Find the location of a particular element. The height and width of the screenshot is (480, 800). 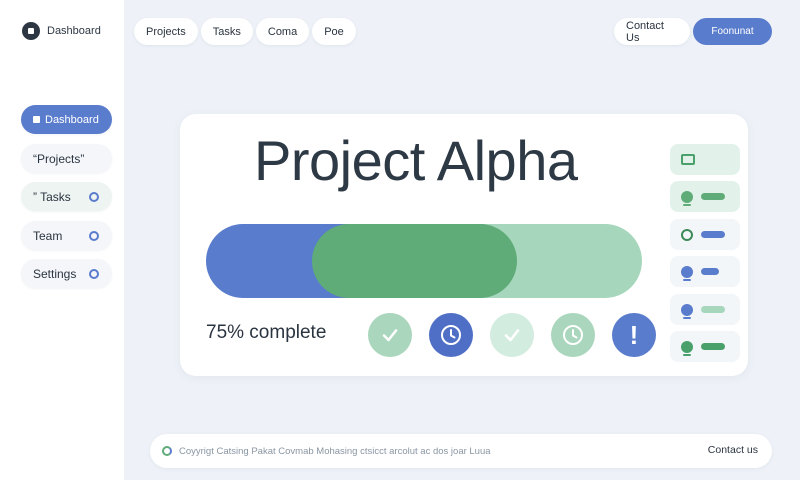

footer-contact-link: Contact us is located at coordinates (733, 450).